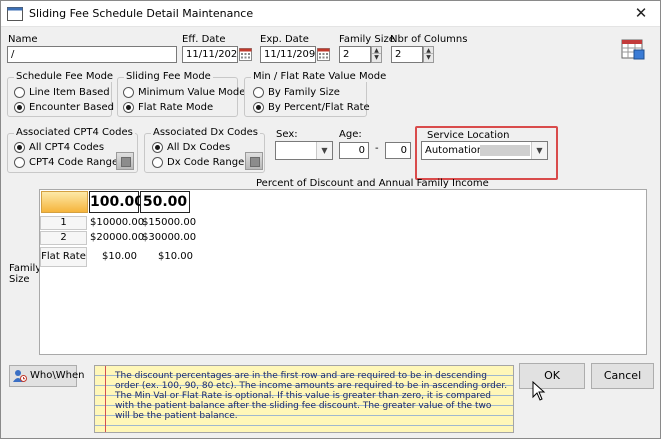 This screenshot has height=439, width=661. What do you see at coordinates (92, 54) in the screenshot?
I see `name-field: /` at bounding box center [92, 54].